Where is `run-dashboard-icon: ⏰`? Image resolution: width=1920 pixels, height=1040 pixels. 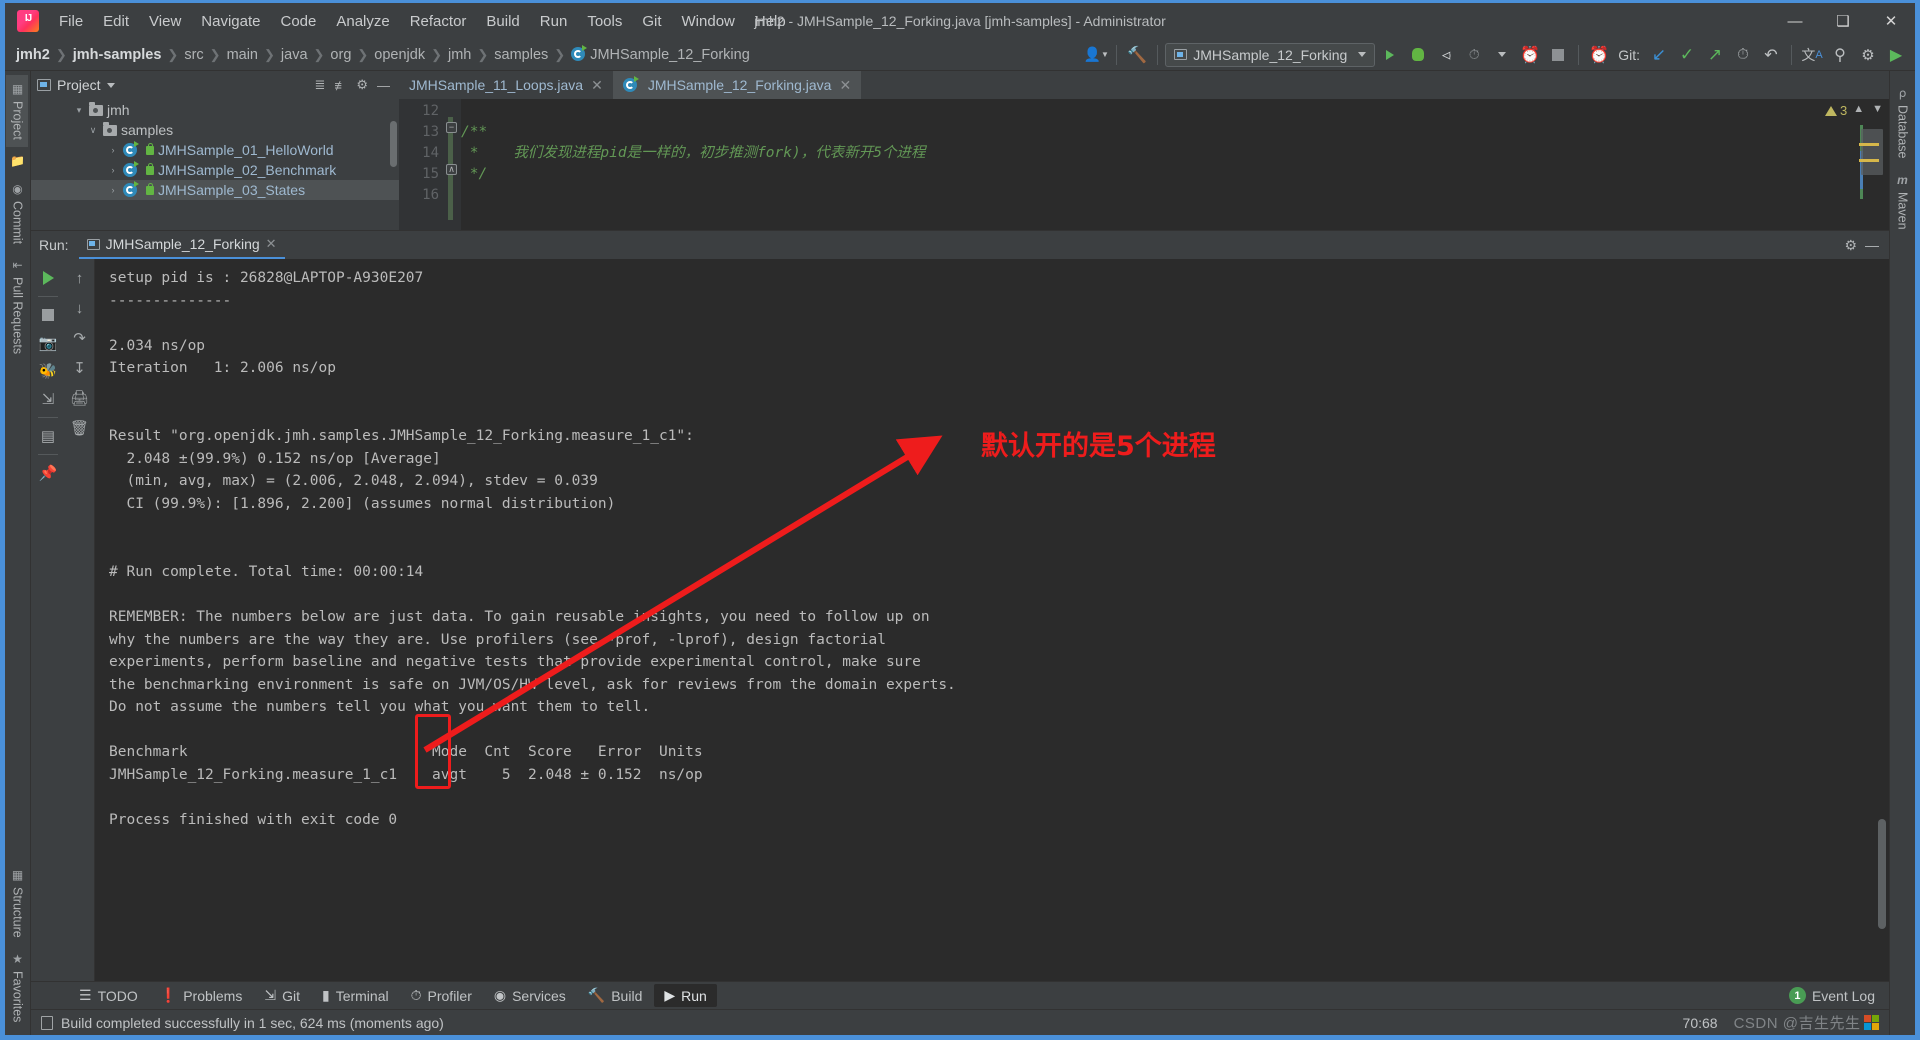 run-dashboard-icon: ⏰ is located at coordinates (1530, 55).